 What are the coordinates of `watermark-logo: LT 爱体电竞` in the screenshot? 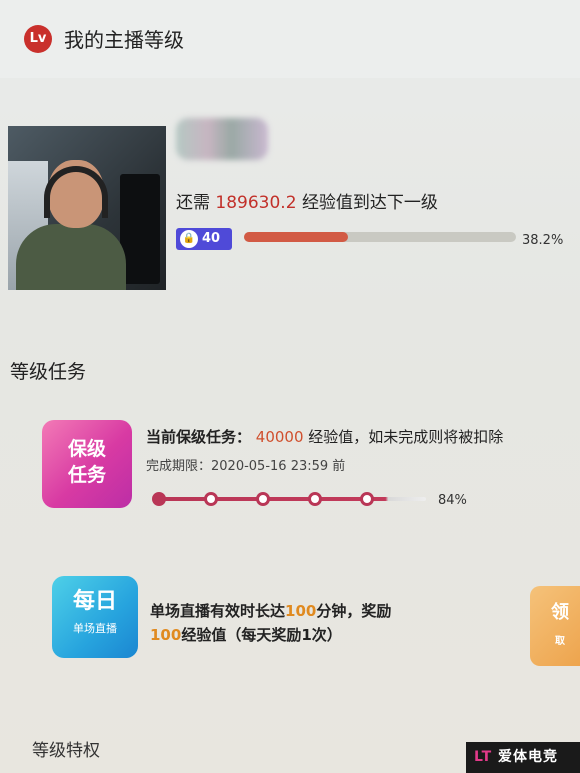 It's located at (523, 757).